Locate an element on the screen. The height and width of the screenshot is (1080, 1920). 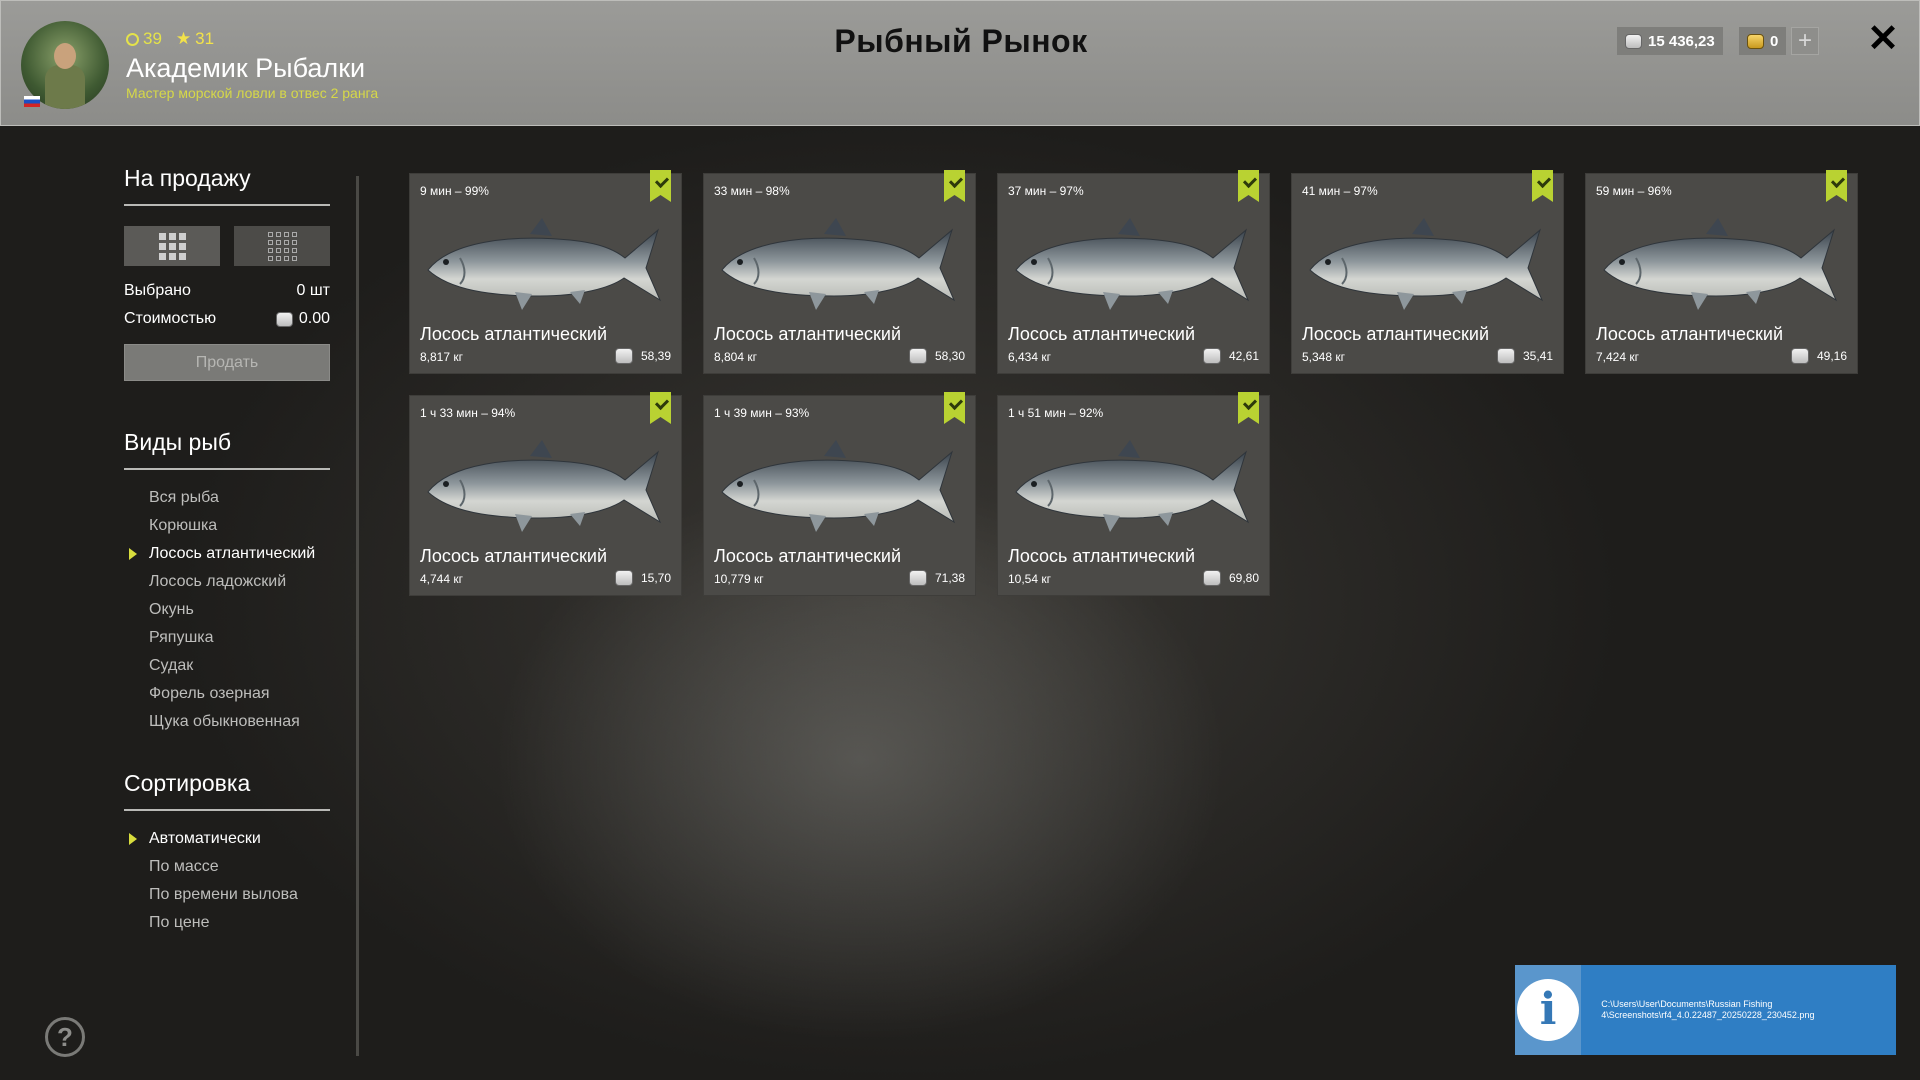
sort-title: Сортировка is located at coordinates (227, 790).